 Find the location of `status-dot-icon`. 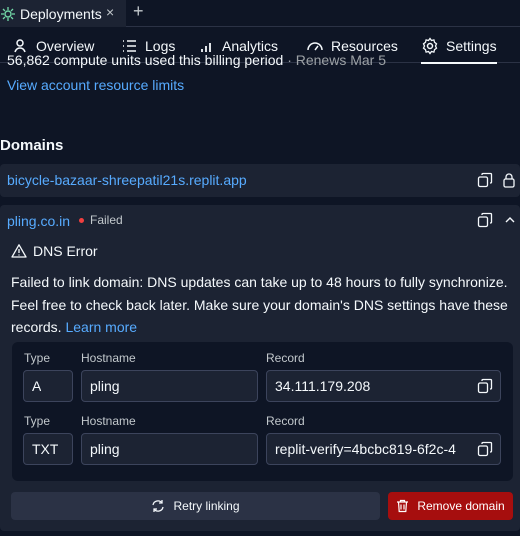

status-dot-icon is located at coordinates (81, 220).